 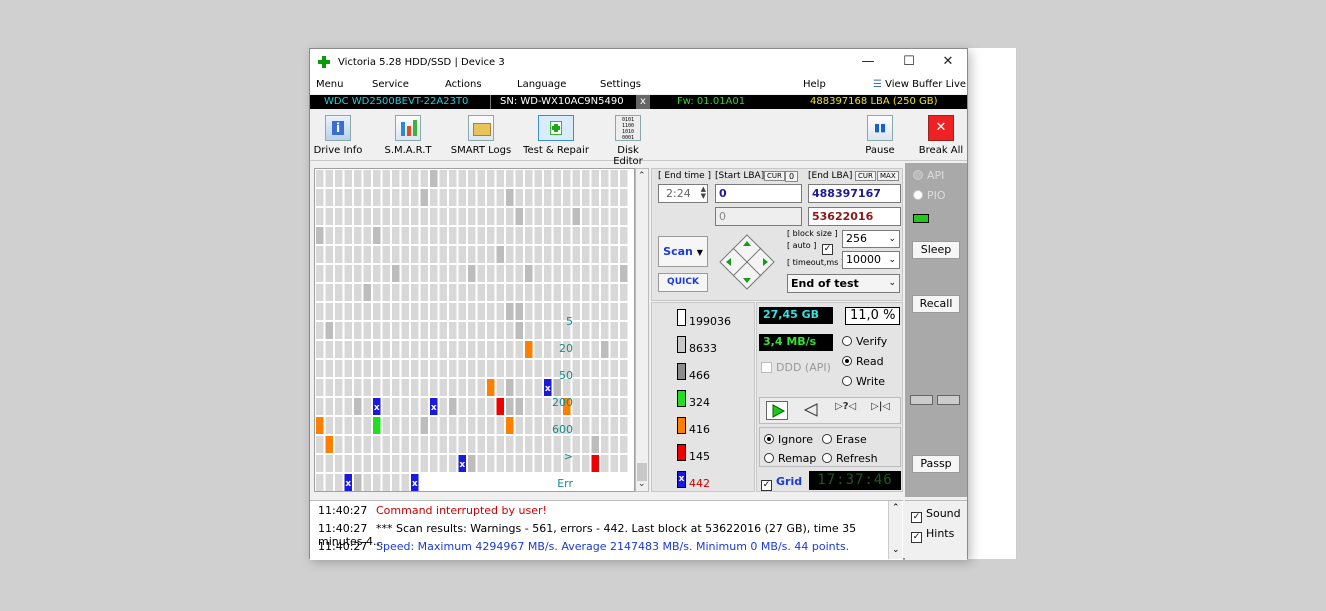 What do you see at coordinates (642, 330) in the screenshot?
I see `grid-scrollbar: ⌃ ⌄` at bounding box center [642, 330].